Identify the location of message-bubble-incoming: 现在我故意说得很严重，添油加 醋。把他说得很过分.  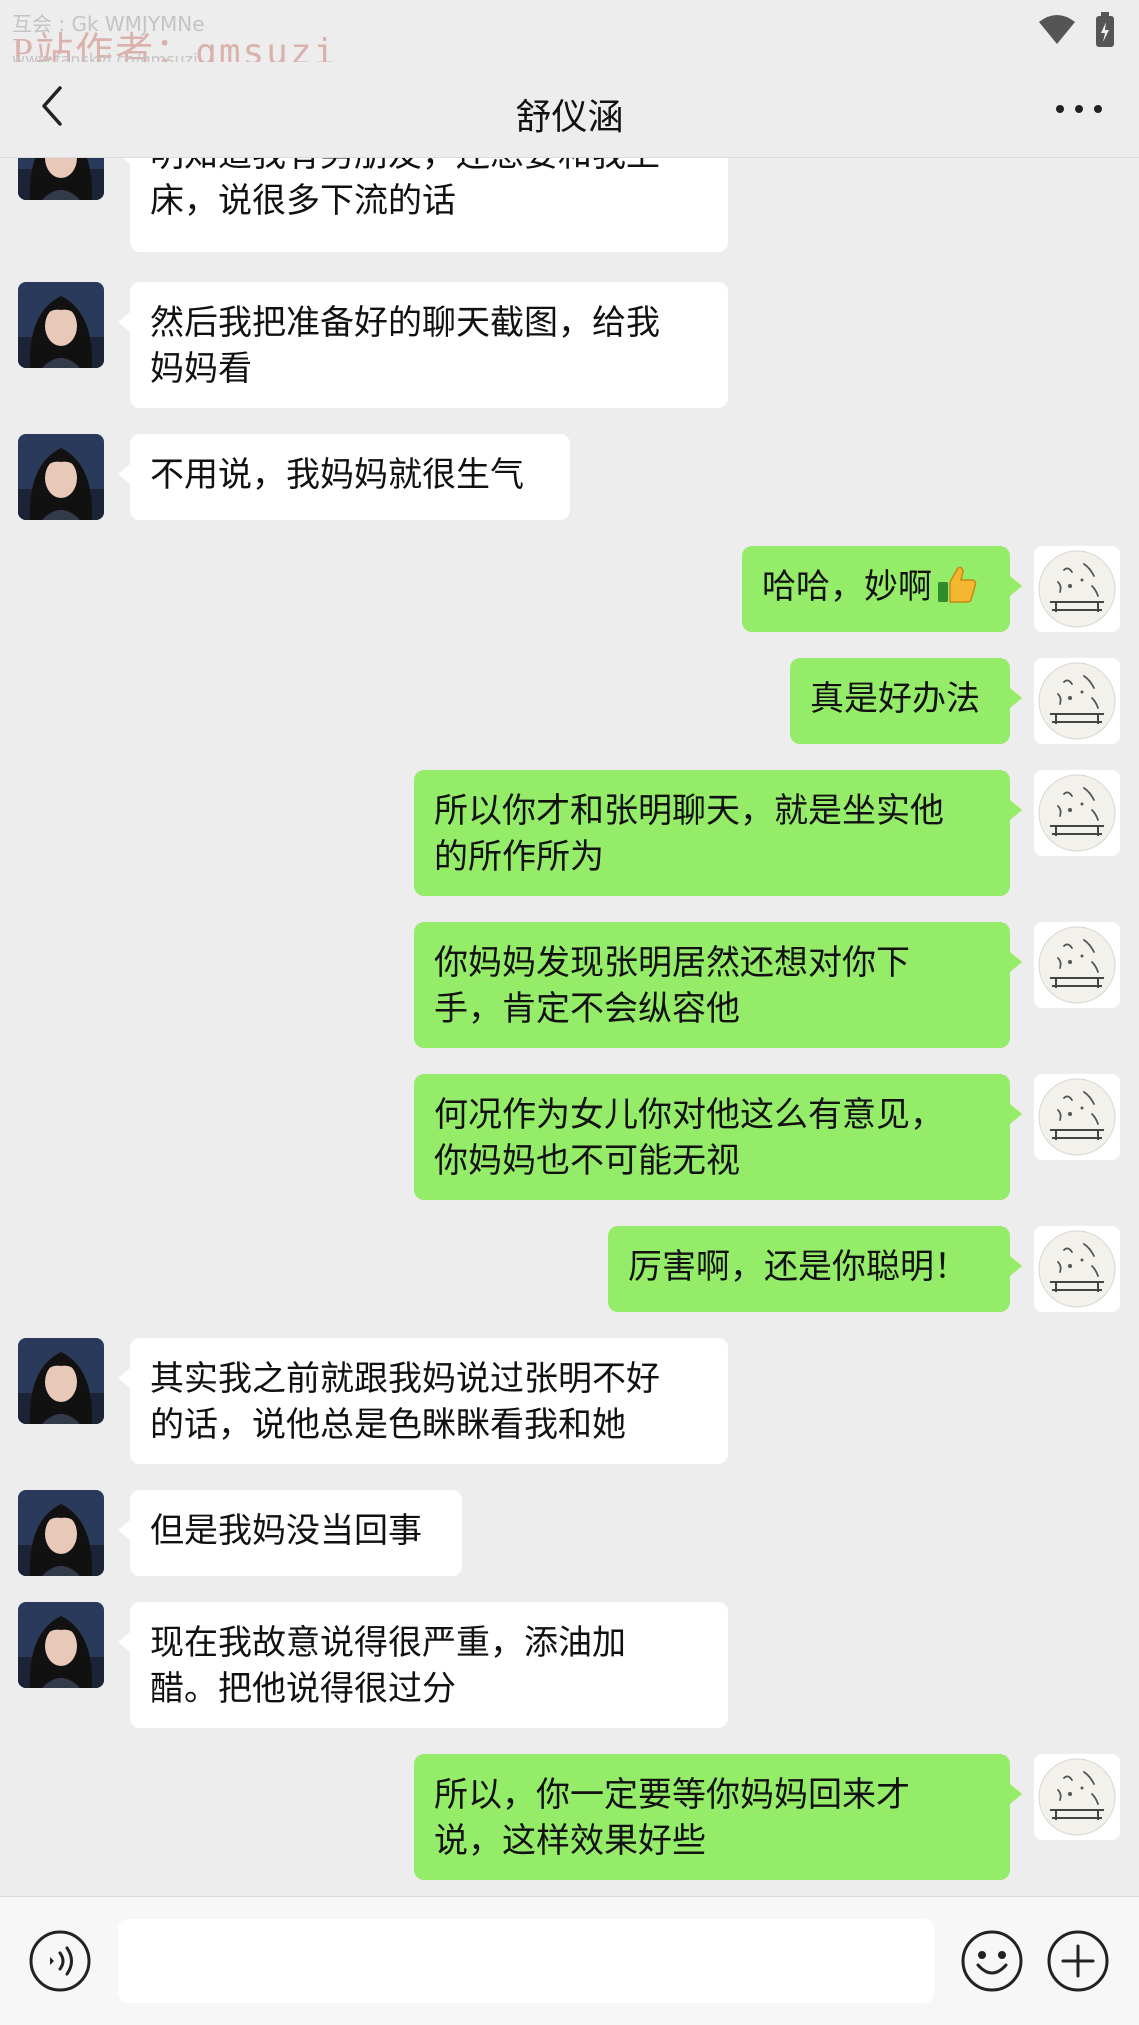
(423, 1665).